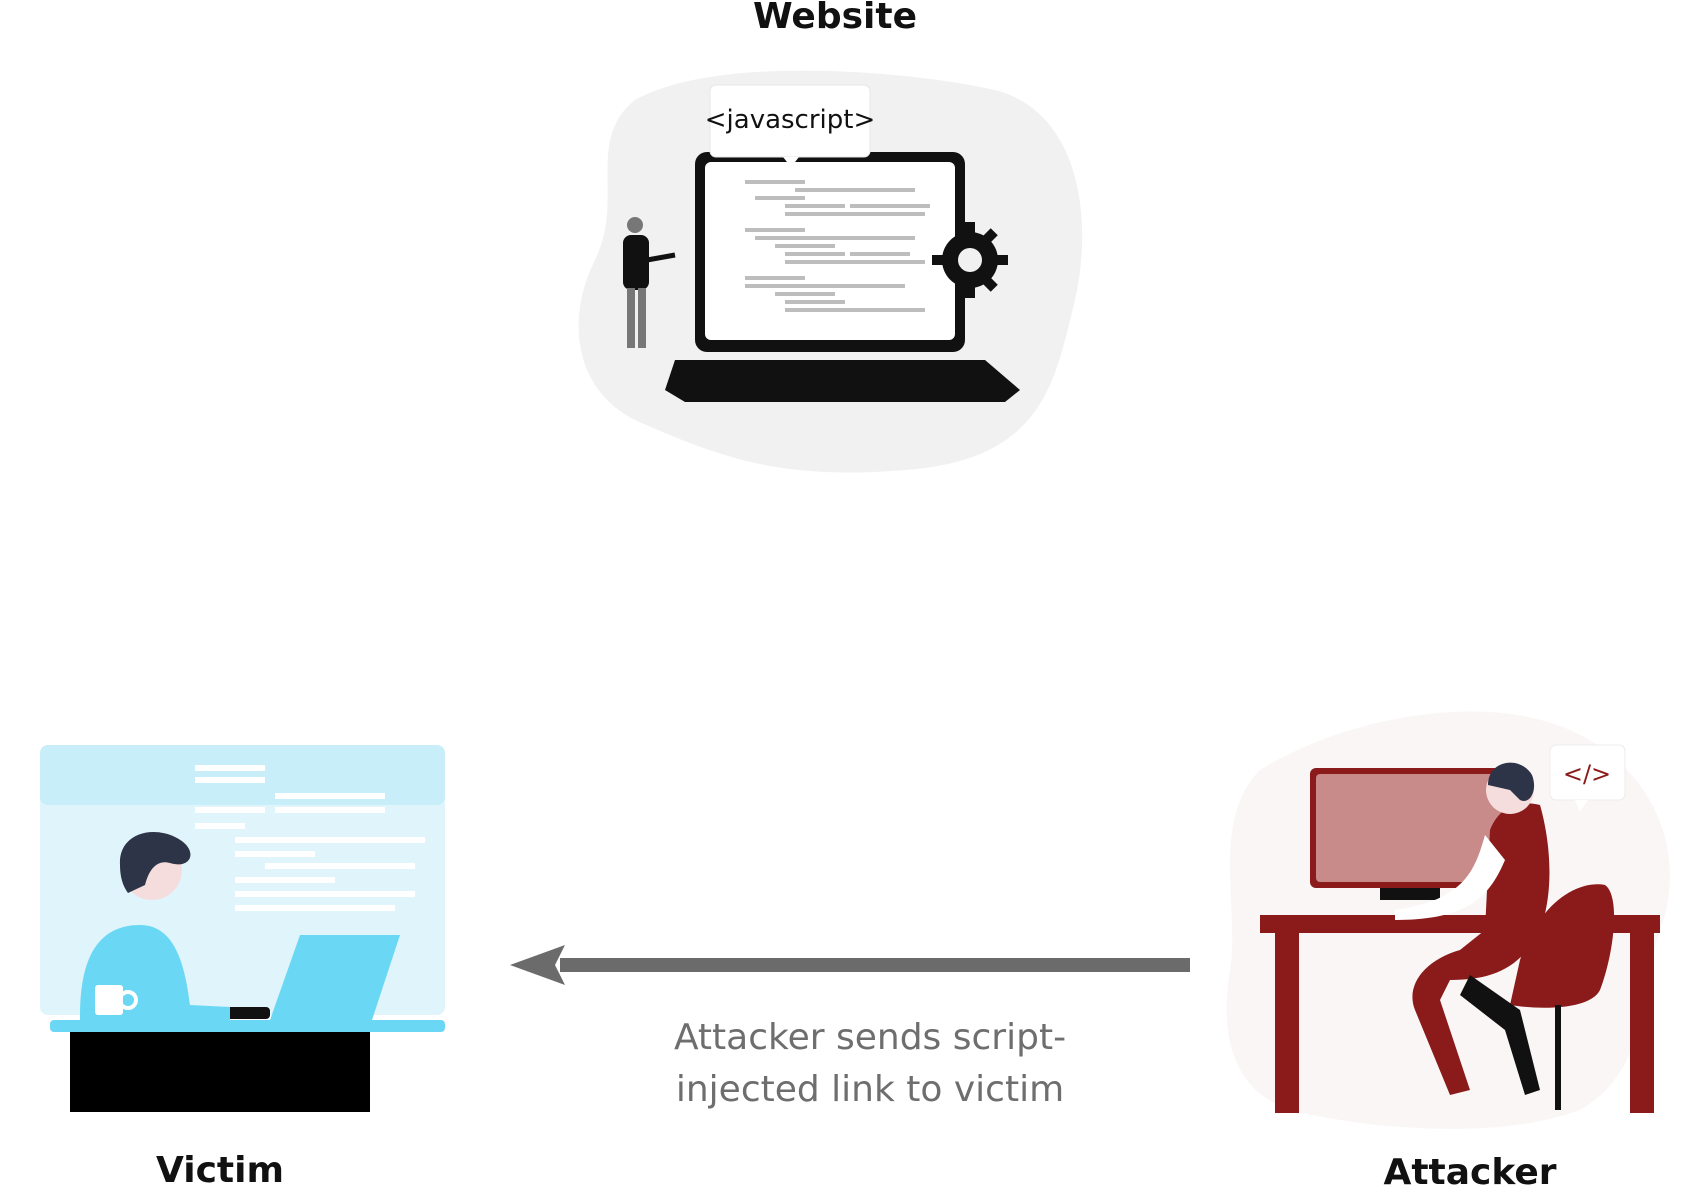  Describe the element at coordinates (1642, 1023) in the screenshot. I see `attacker-desk-leg-right` at that location.